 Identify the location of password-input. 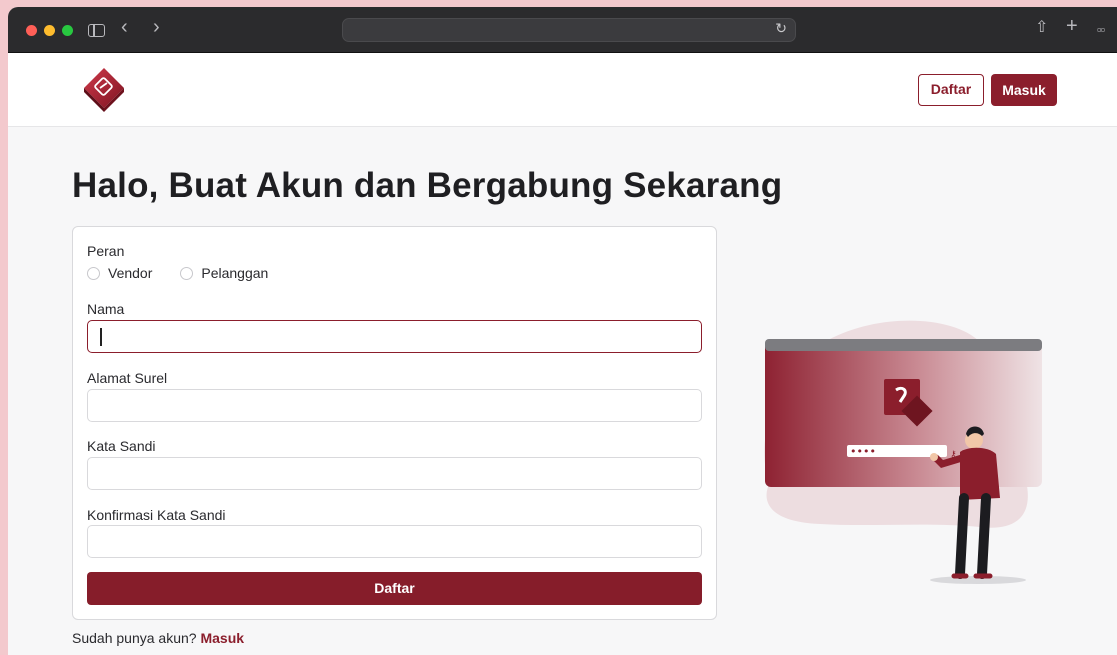
(394, 473).